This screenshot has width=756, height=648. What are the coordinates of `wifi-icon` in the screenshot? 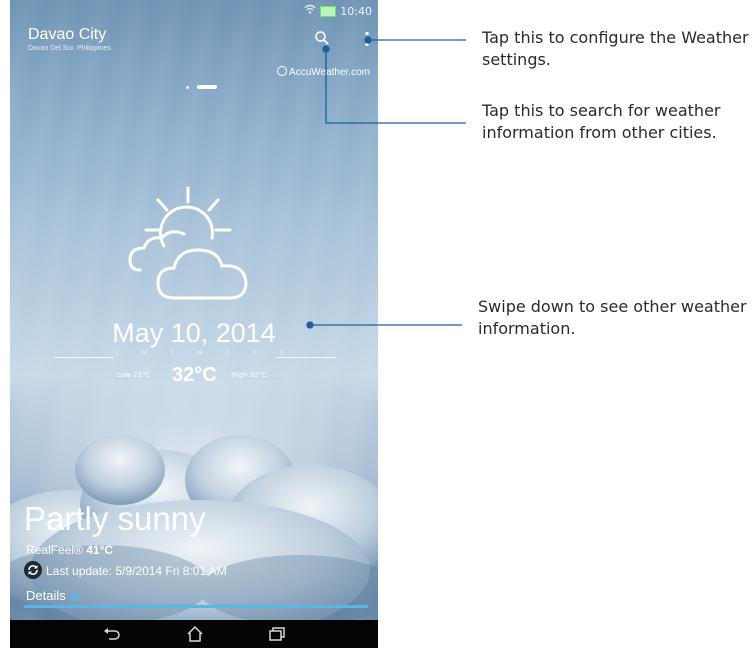 It's located at (310, 9).